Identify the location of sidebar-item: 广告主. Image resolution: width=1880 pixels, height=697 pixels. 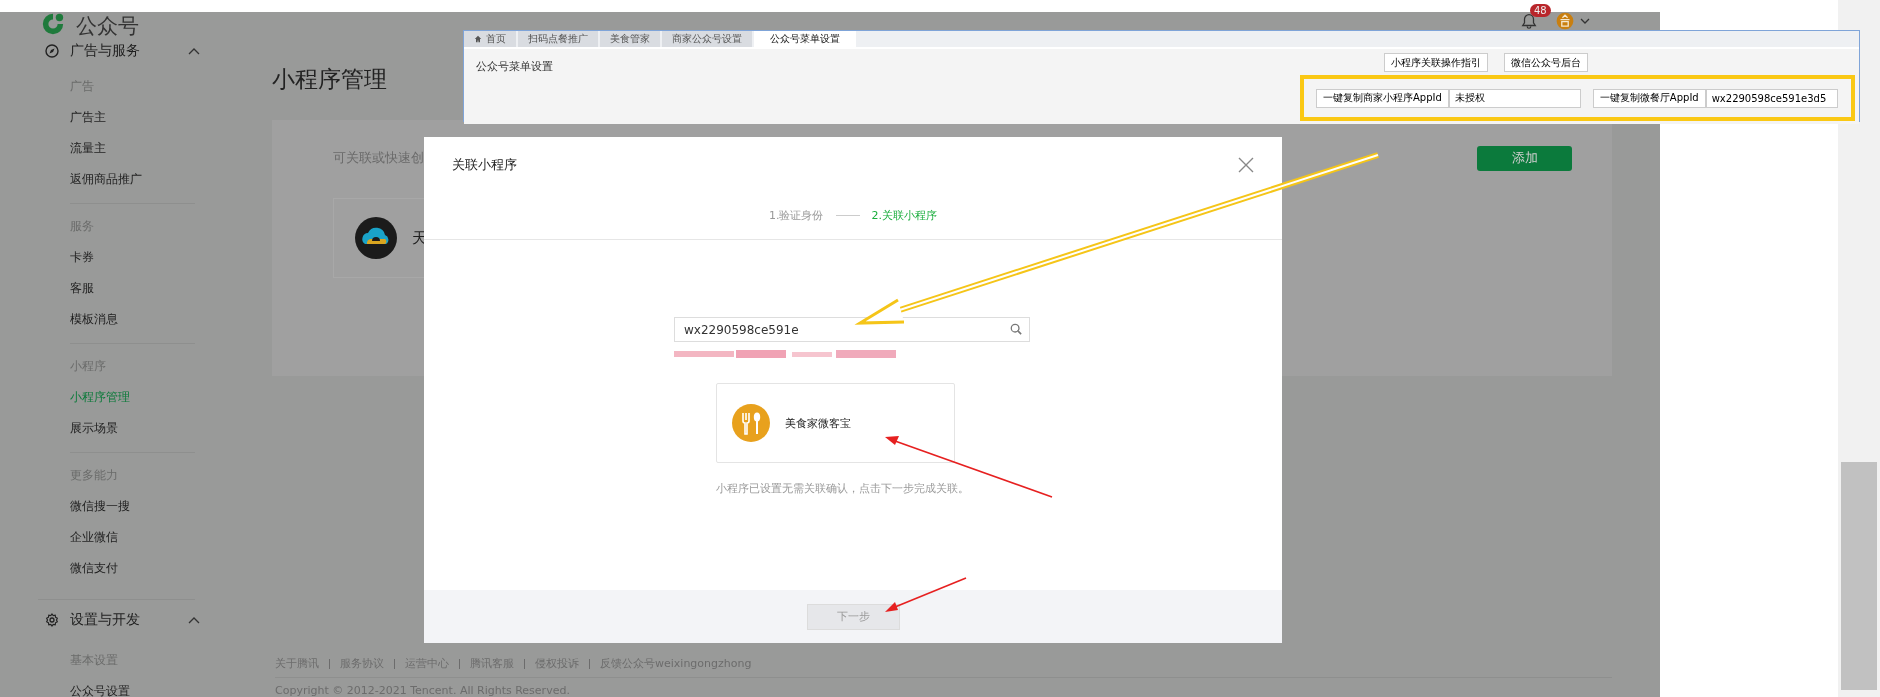
(88, 117).